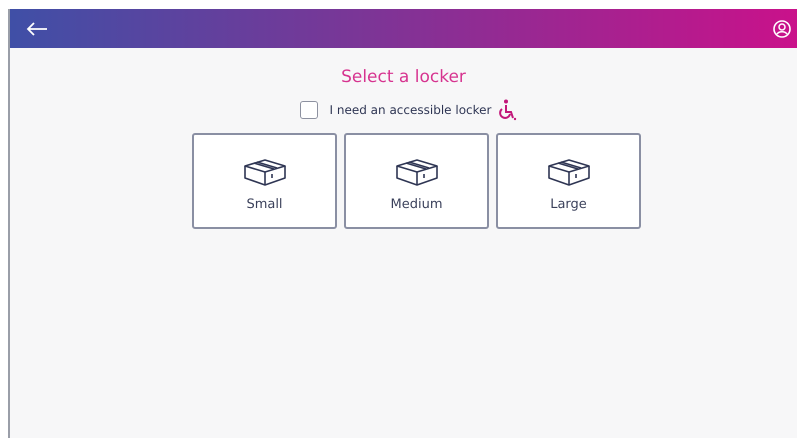 The height and width of the screenshot is (438, 797). I want to click on locker-size-button: Small, so click(264, 181).